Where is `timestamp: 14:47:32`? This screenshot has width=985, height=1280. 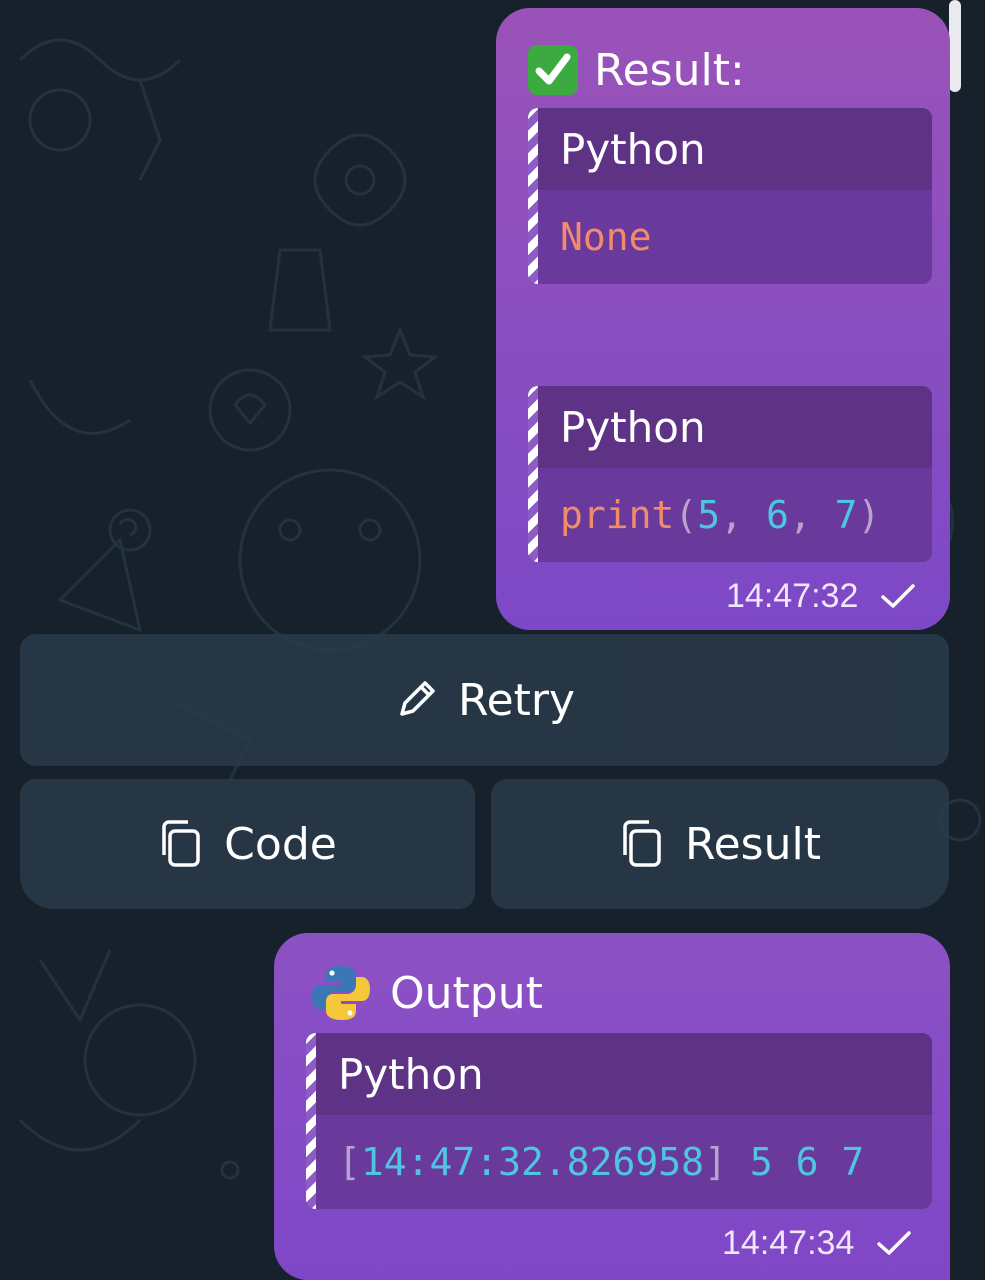 timestamp: 14:47:32 is located at coordinates (792, 595).